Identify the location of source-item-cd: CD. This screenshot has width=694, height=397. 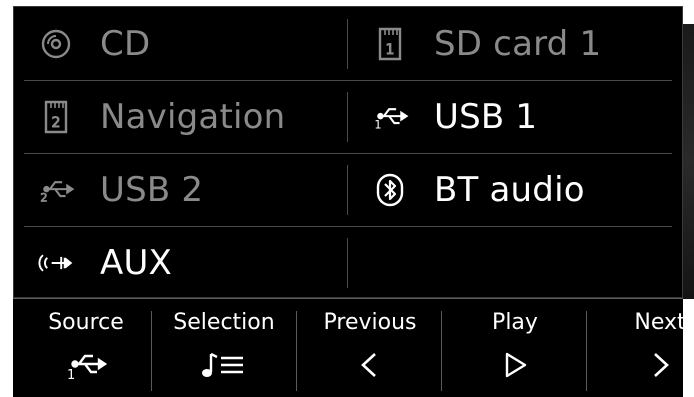
(180, 44).